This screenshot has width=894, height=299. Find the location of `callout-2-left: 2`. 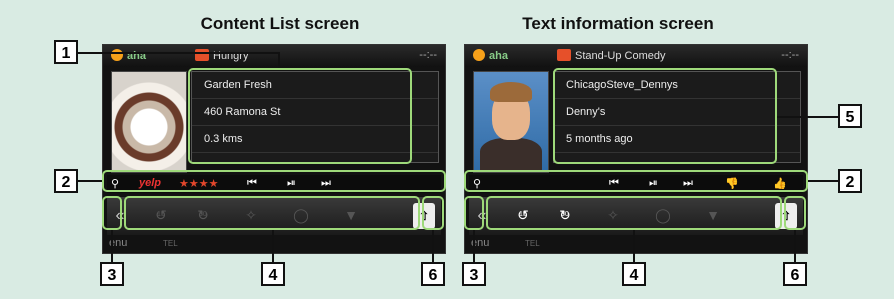

callout-2-left: 2 is located at coordinates (66, 181).